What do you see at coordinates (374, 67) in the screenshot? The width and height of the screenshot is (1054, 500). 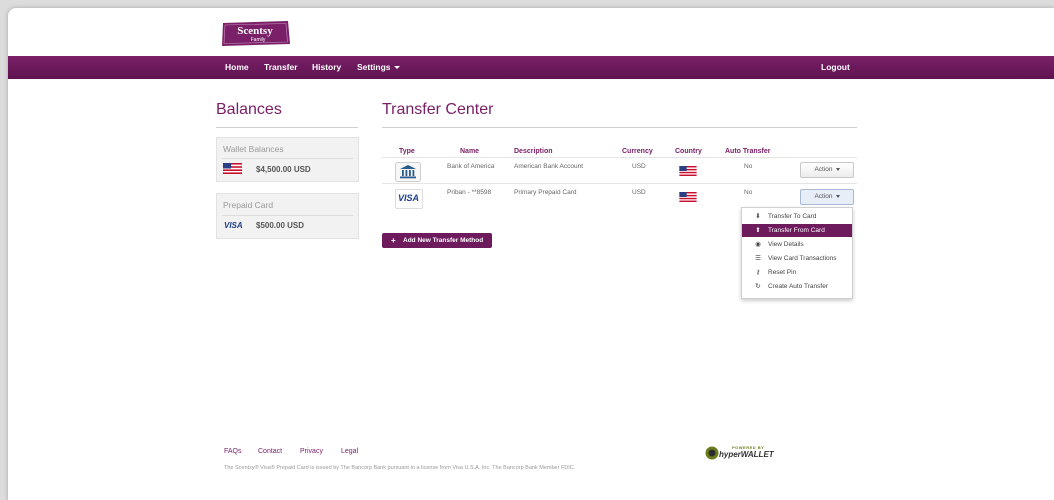 I see `nav-settings-label: Settings` at bounding box center [374, 67].